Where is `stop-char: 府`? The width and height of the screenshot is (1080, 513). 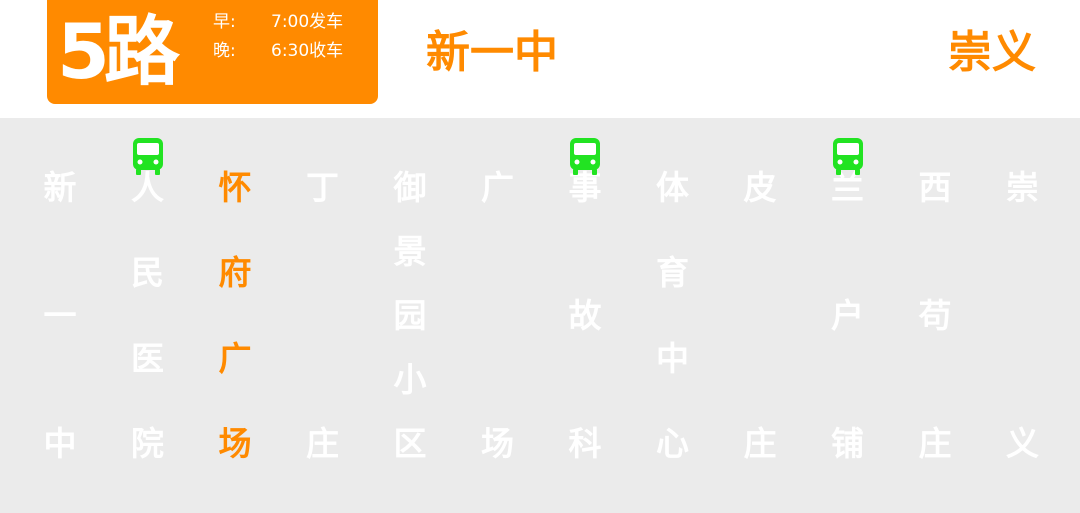
stop-char: 府 is located at coordinates (235, 273).